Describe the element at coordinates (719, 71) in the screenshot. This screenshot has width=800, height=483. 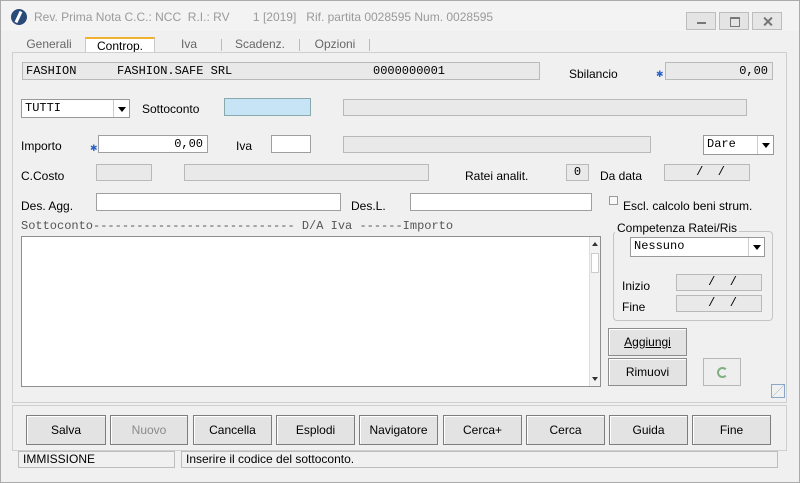
I see `sbilancio-value: 0,00` at that location.